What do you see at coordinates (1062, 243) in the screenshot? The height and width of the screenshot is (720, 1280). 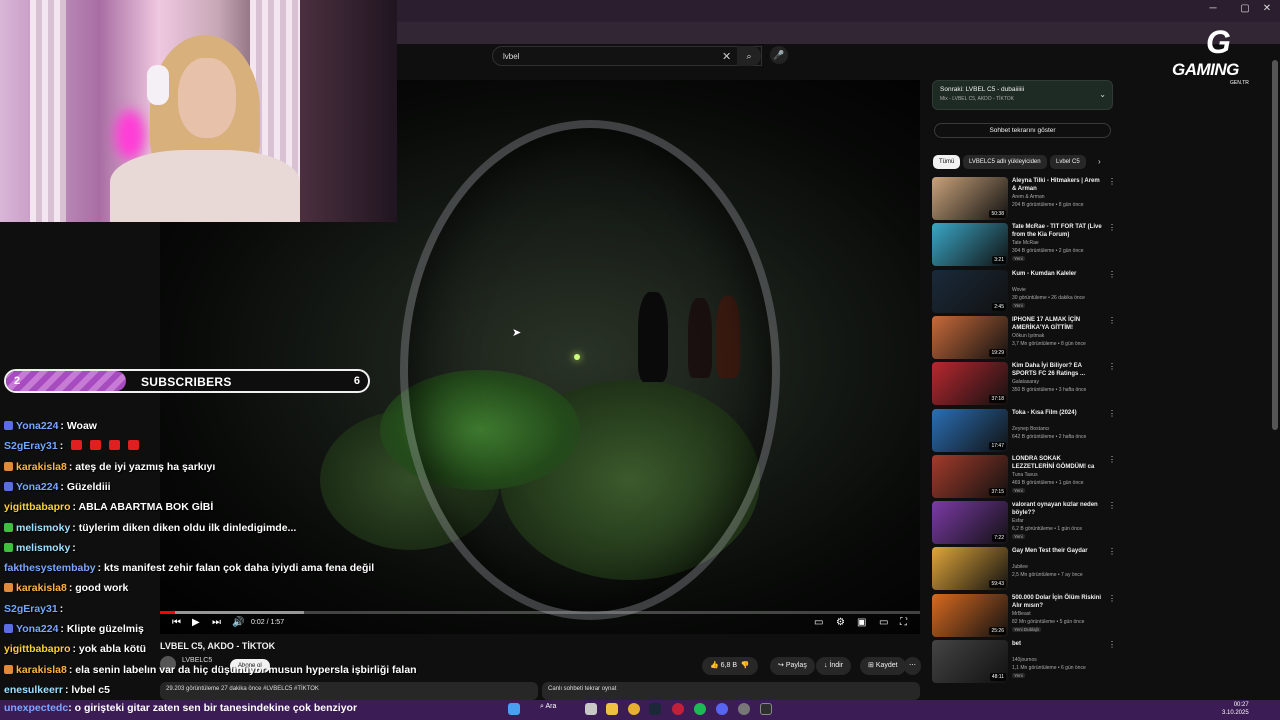 I see `channel-name: Tate McRae` at bounding box center [1062, 243].